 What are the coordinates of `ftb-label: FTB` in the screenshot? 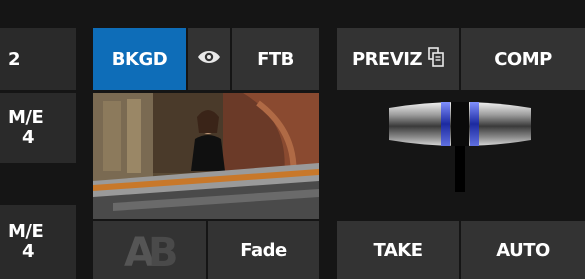 It's located at (275, 59).